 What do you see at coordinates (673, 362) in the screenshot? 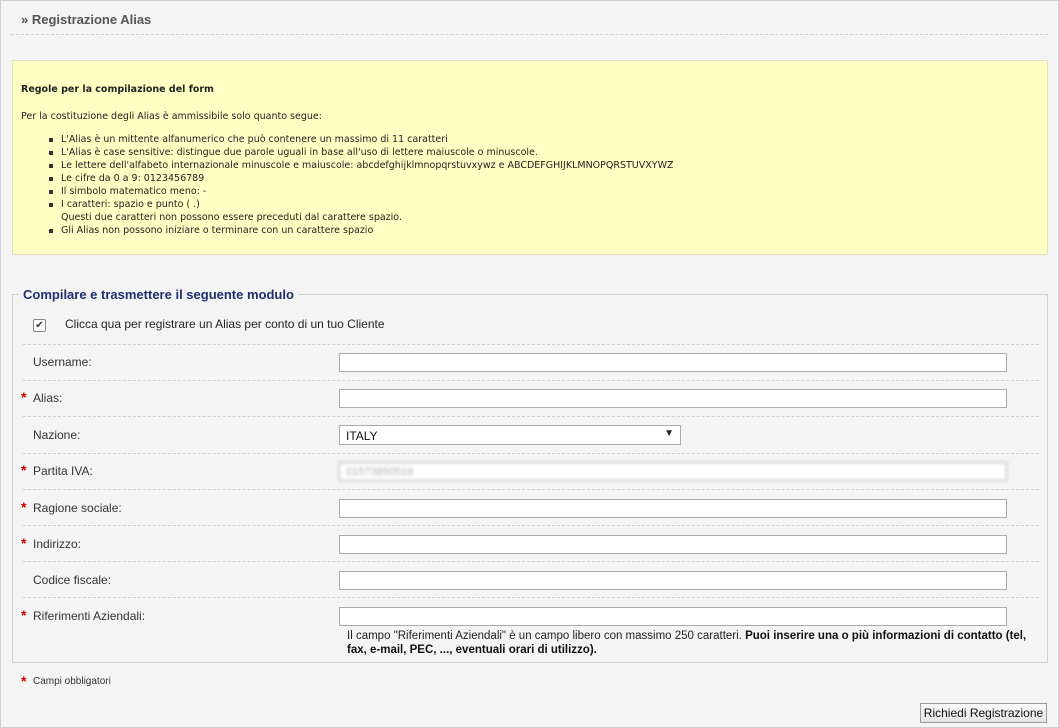
I see `username-input` at bounding box center [673, 362].